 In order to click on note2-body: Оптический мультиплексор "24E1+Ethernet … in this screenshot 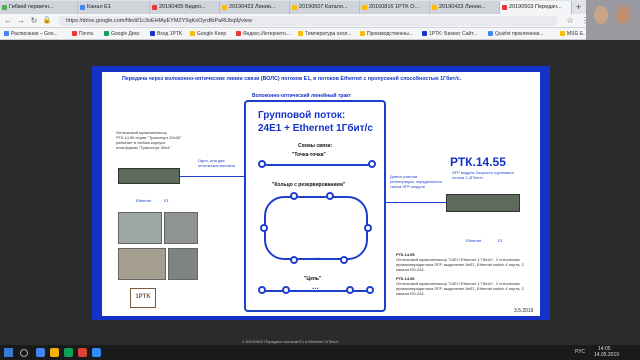, I will do `click(460, 288)`.